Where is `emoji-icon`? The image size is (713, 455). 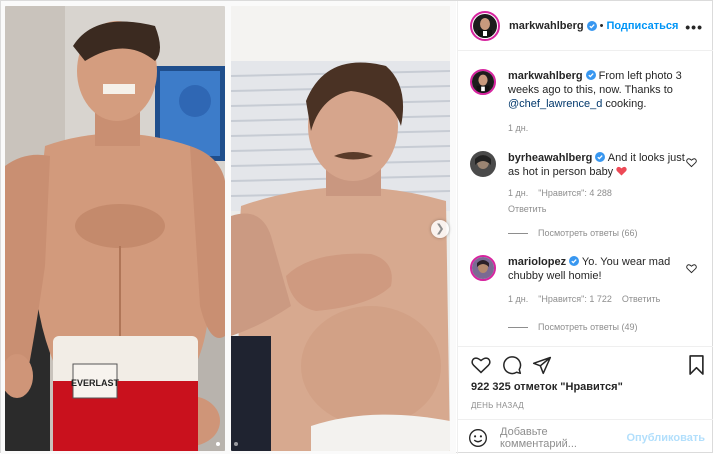 emoji-icon is located at coordinates (478, 438).